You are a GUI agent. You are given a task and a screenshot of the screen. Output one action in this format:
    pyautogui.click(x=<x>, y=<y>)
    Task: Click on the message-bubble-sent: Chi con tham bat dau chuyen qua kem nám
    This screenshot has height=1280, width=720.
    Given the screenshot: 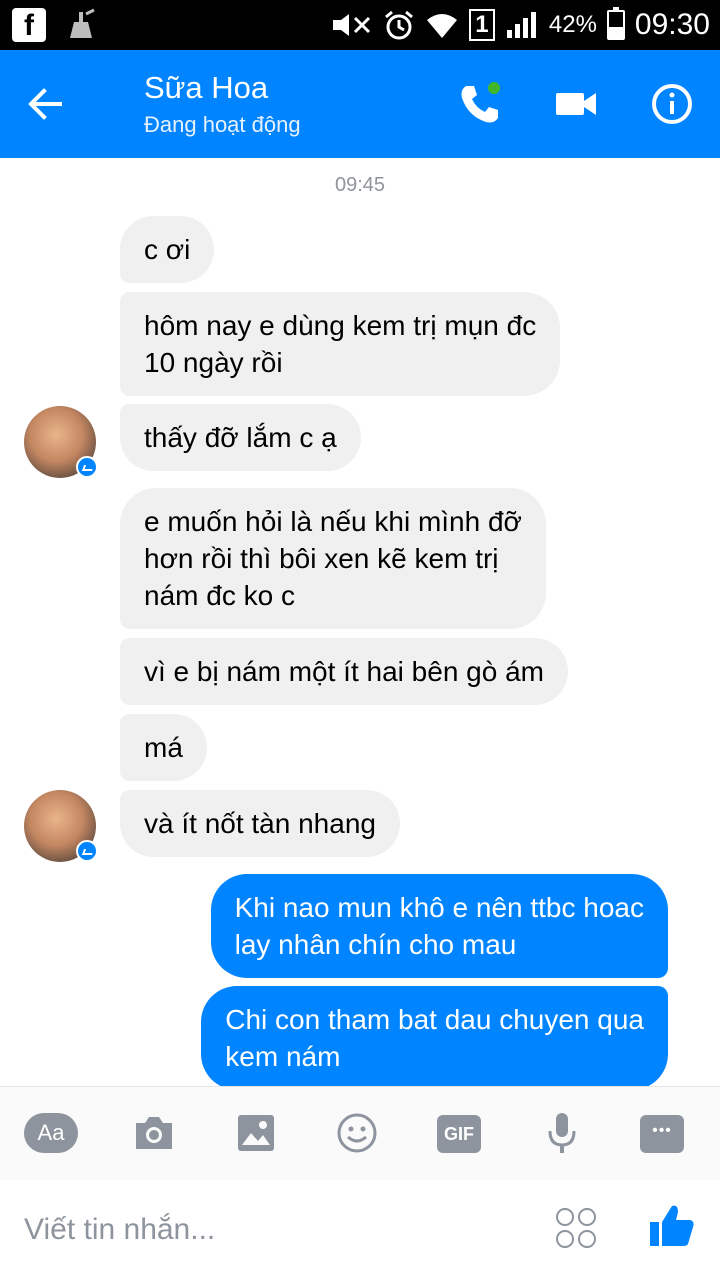 What is the action you would take?
    pyautogui.click(x=434, y=1036)
    